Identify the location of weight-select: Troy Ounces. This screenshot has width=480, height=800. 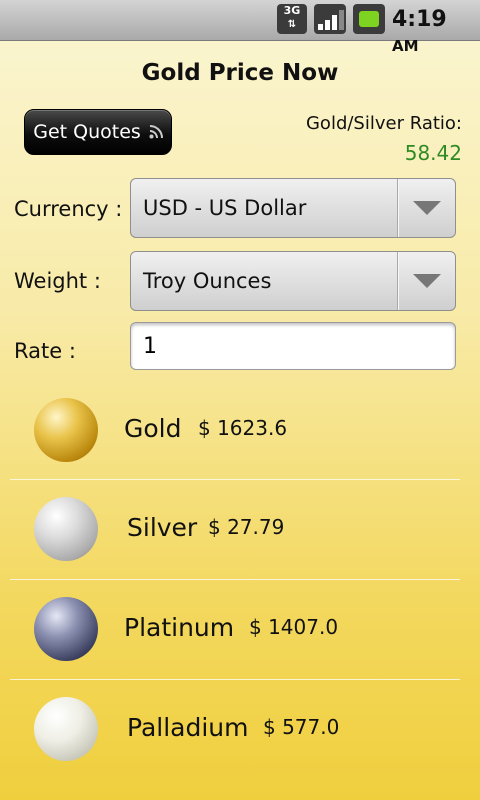
(293, 281).